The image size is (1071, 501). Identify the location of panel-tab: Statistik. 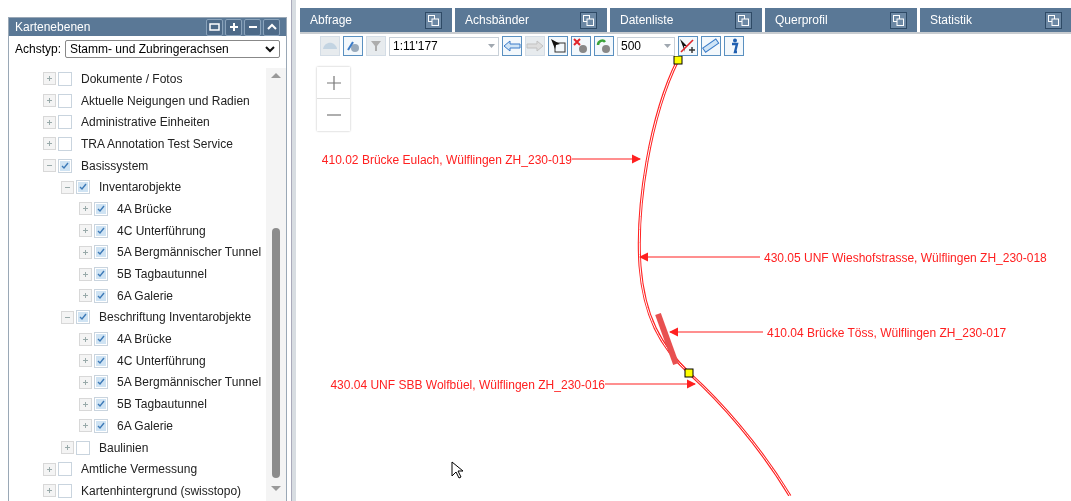
(995, 20).